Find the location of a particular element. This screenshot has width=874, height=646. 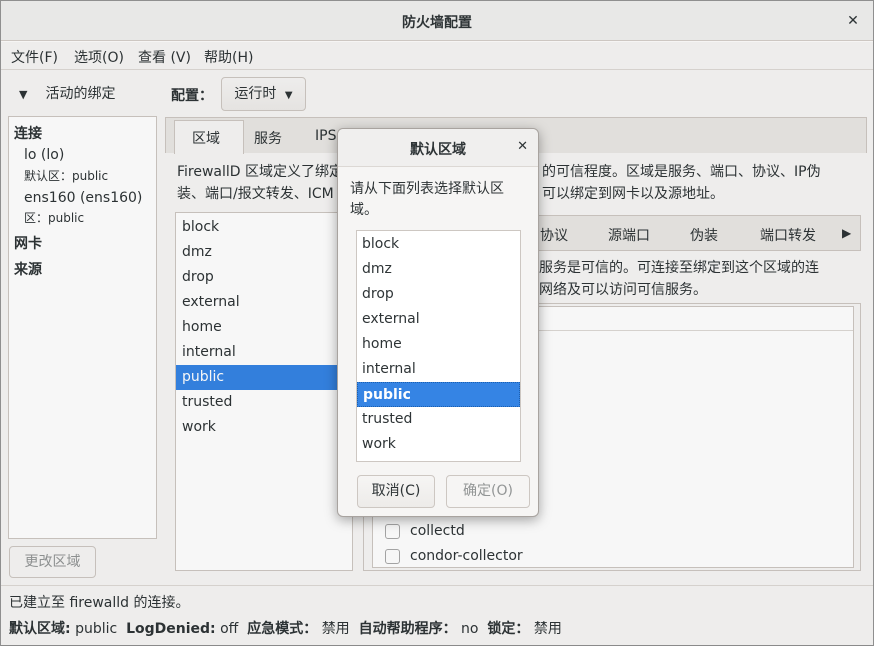

list-item: trusted is located at coordinates (438, 419).